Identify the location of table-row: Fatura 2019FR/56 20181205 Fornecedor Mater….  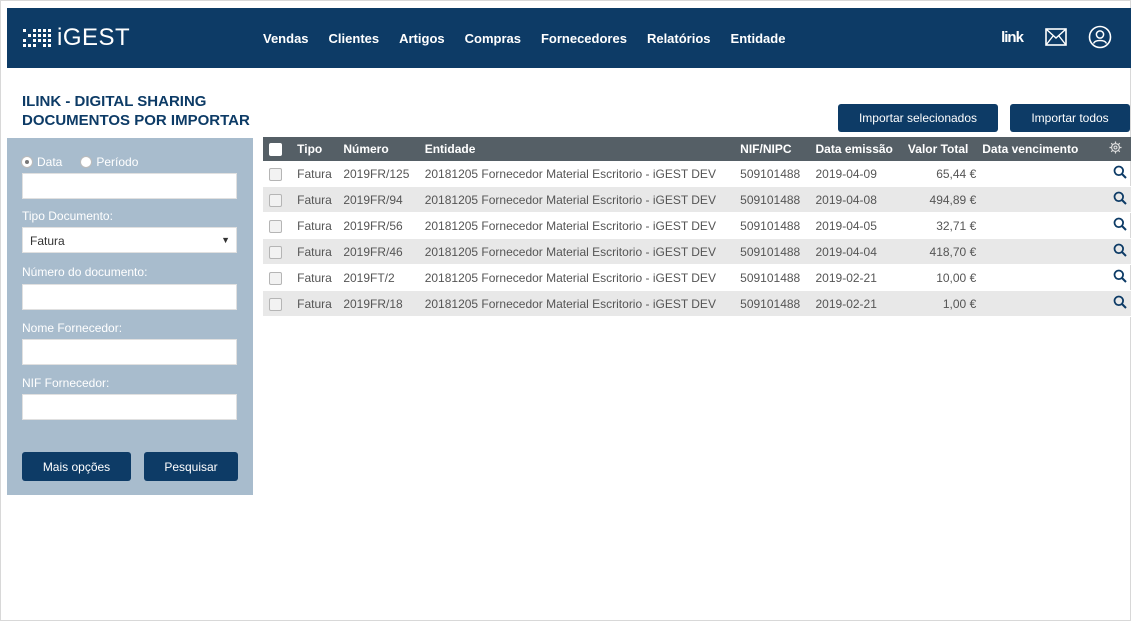
(697, 225).